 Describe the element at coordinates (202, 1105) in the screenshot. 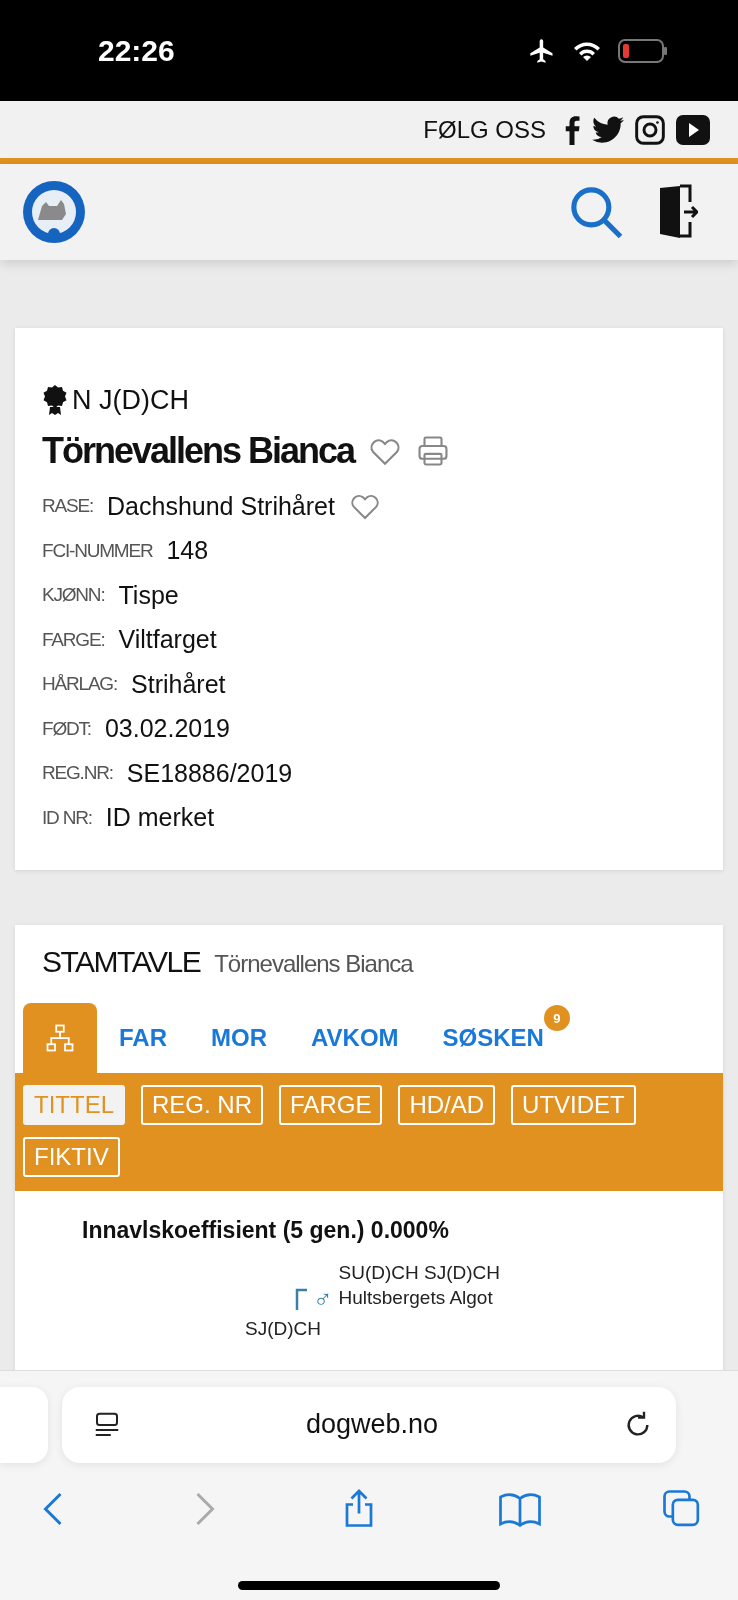

I see `filter-button: REG. NR` at that location.